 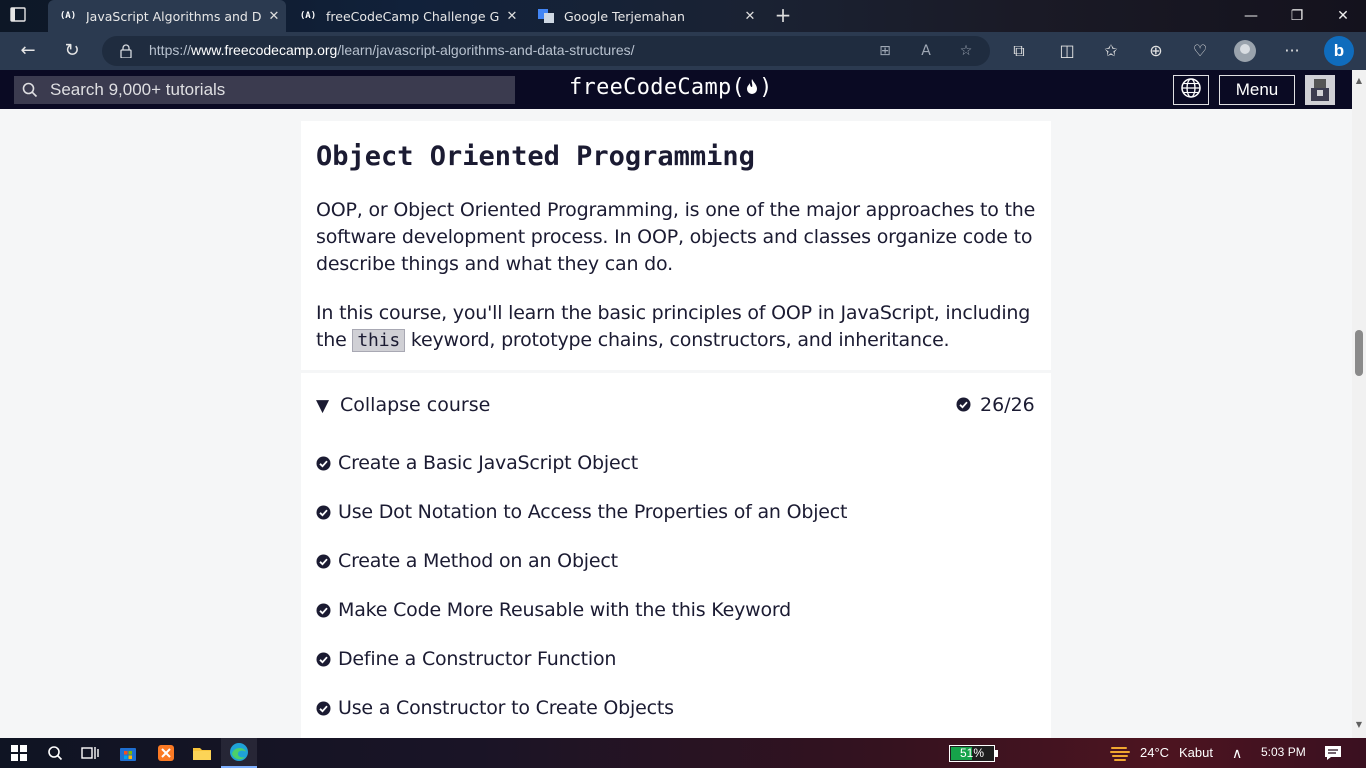 What do you see at coordinates (415, 405) in the screenshot?
I see `collapse-course-label: Collapse course` at bounding box center [415, 405].